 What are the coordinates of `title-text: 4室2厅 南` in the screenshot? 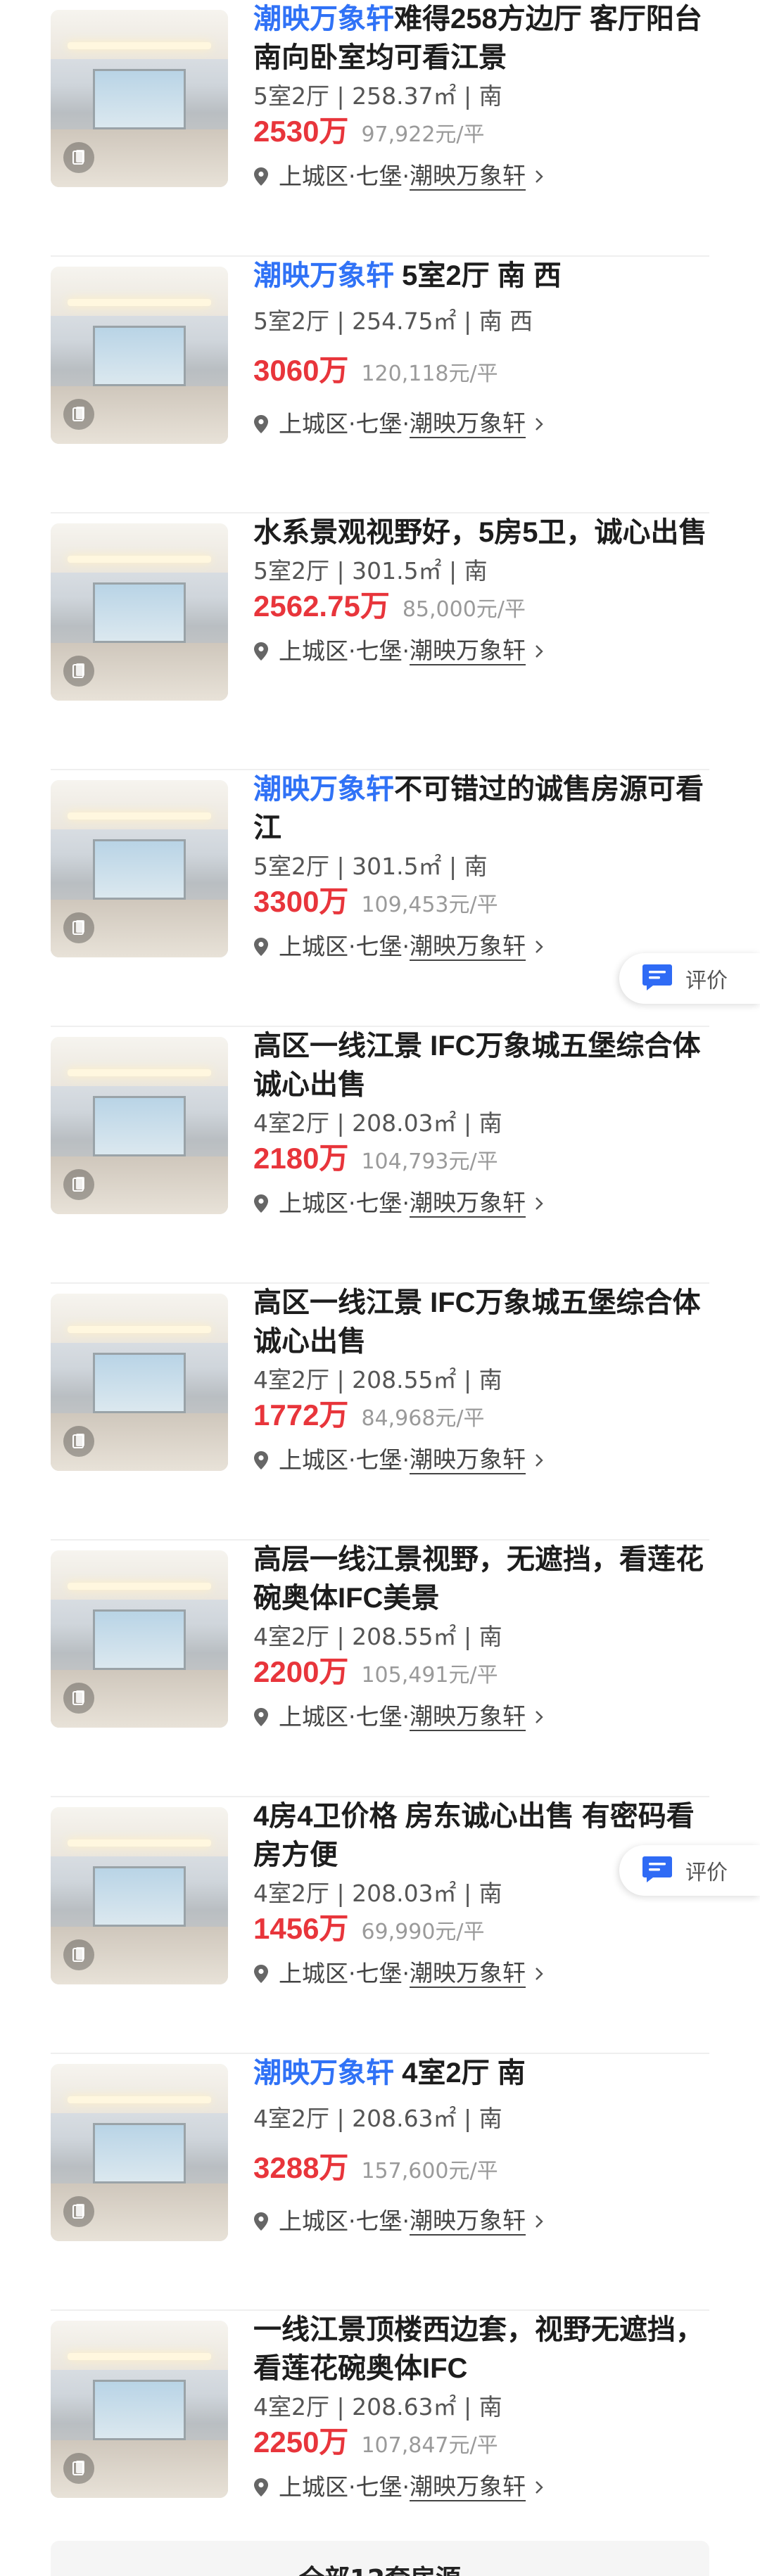 It's located at (460, 2073).